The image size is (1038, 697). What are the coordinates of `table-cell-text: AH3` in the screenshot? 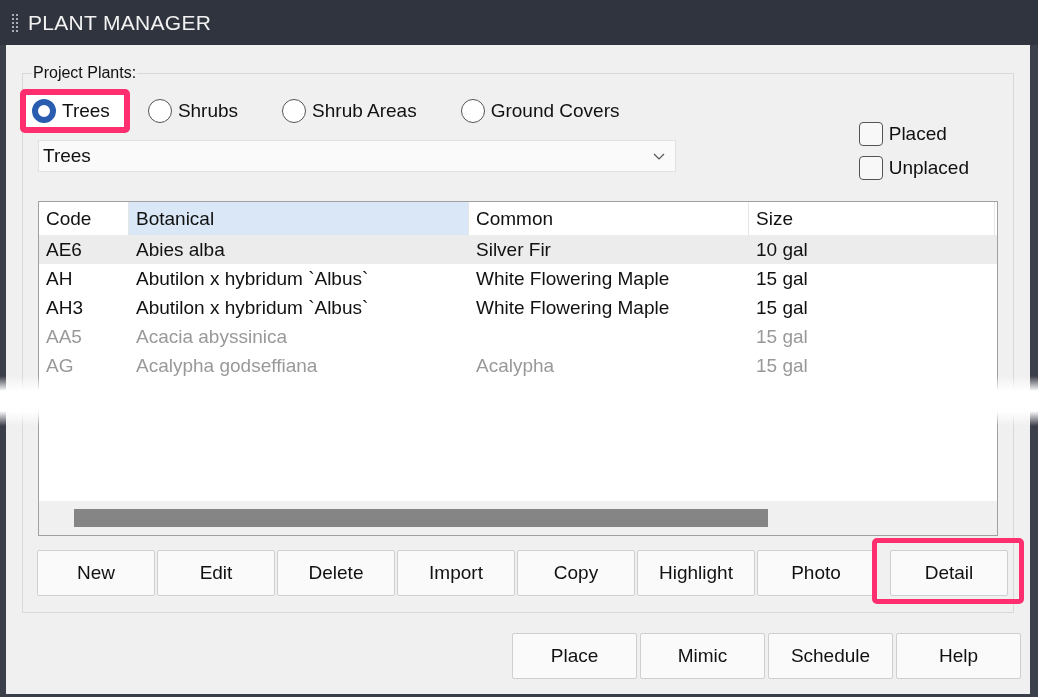 It's located at (64, 307).